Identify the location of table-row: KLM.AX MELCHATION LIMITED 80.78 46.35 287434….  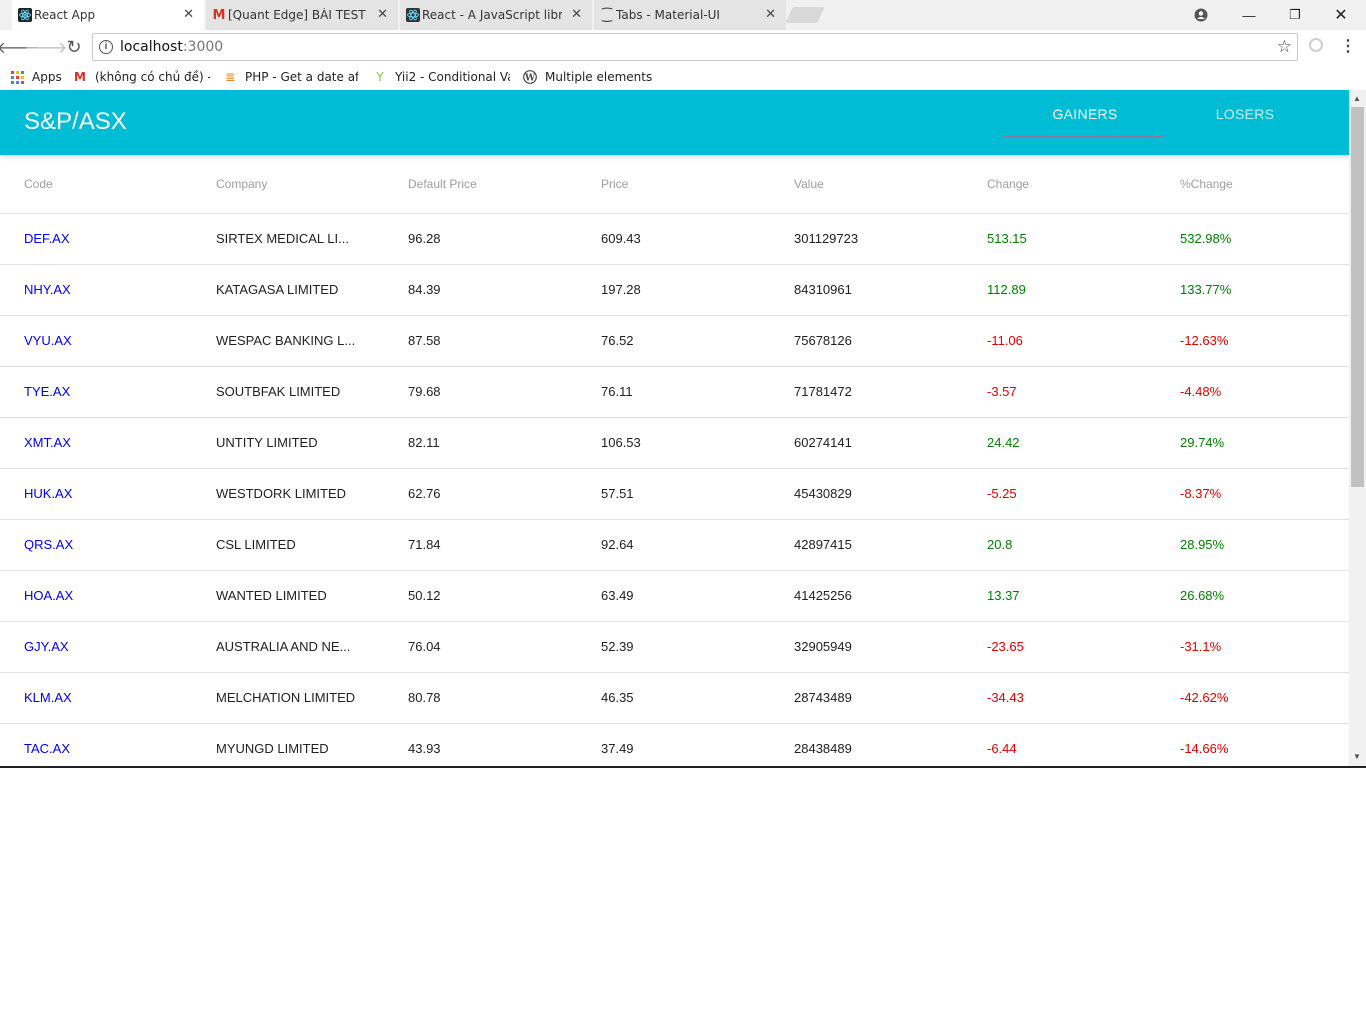
(674, 698).